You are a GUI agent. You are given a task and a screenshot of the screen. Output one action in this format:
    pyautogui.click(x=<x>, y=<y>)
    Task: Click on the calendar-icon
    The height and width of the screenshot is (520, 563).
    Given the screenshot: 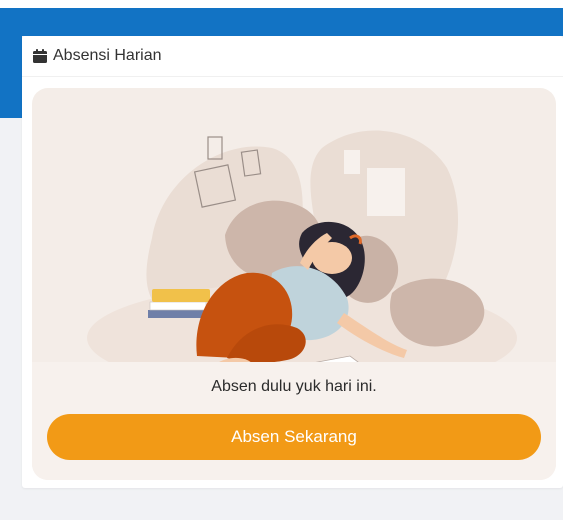 What is the action you would take?
    pyautogui.click(x=40, y=56)
    